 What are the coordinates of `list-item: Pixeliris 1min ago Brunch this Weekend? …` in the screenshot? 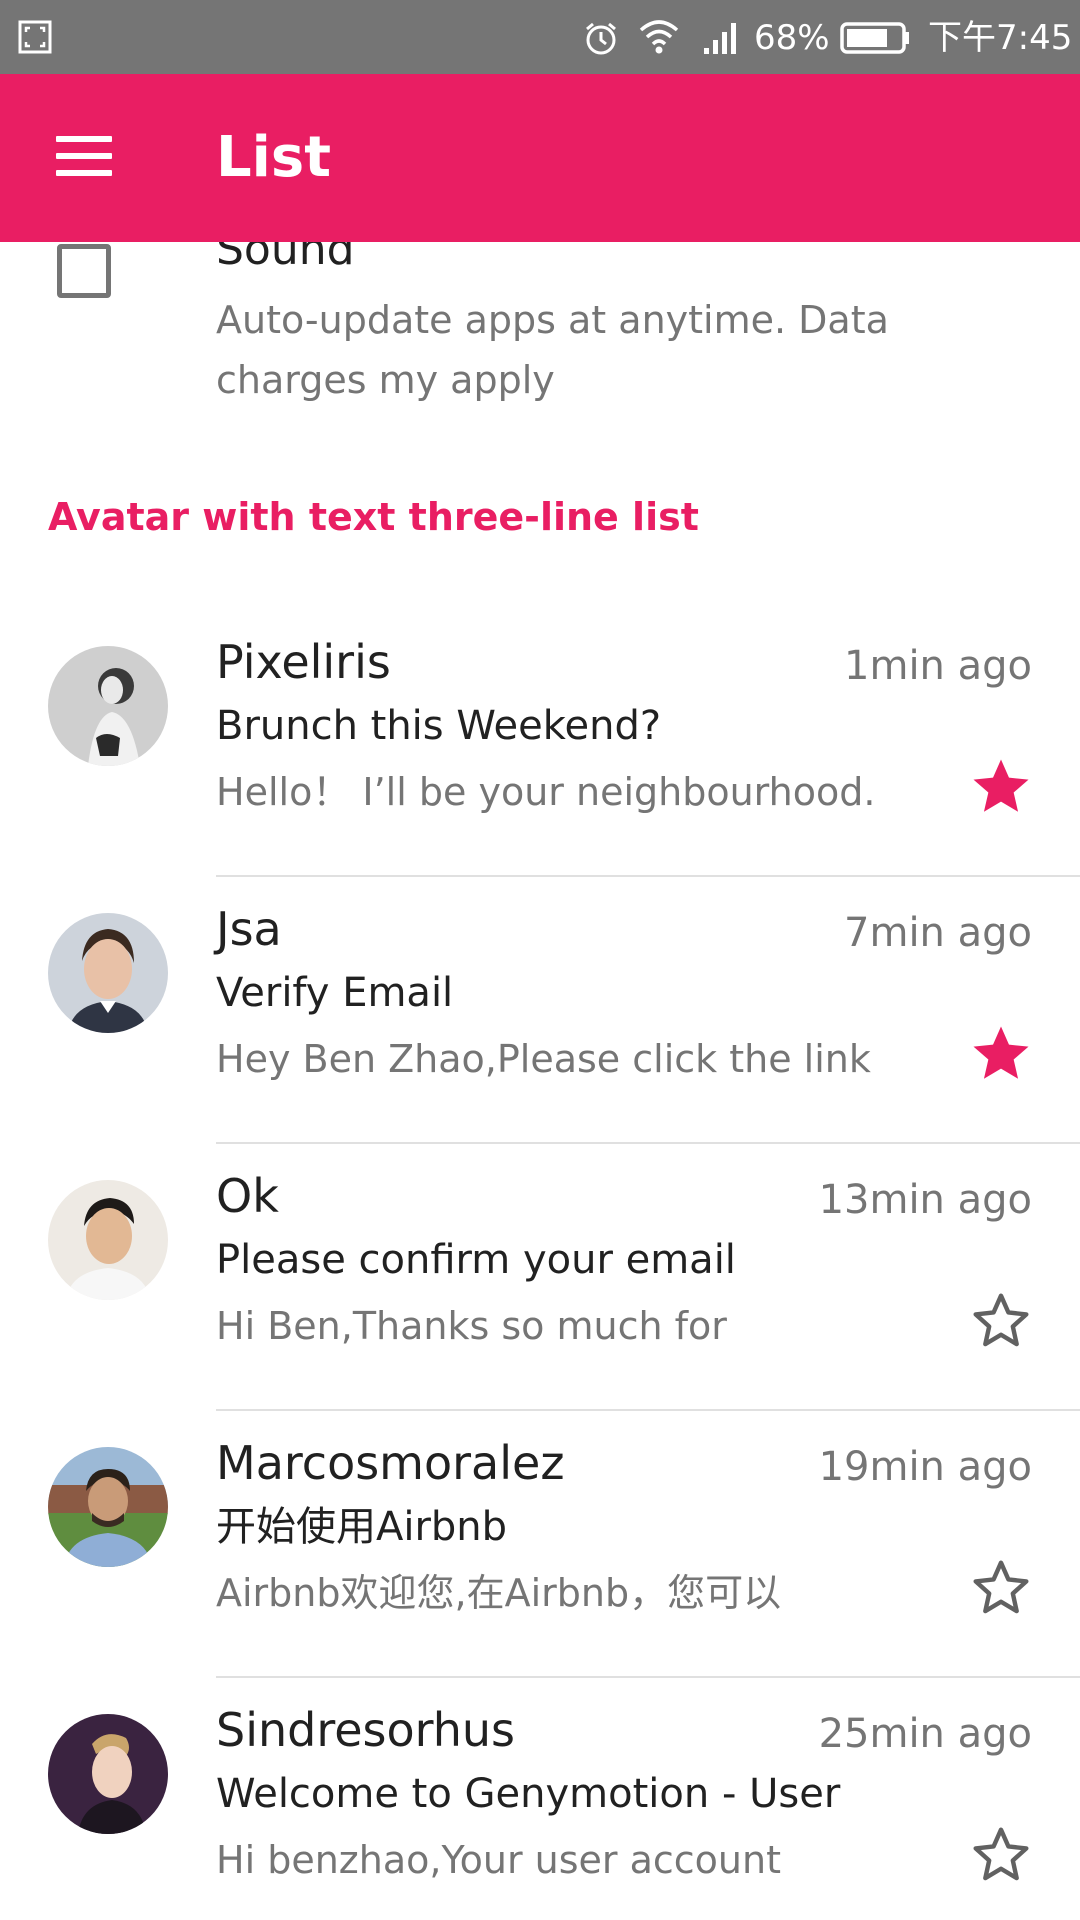 It's located at (540, 743).